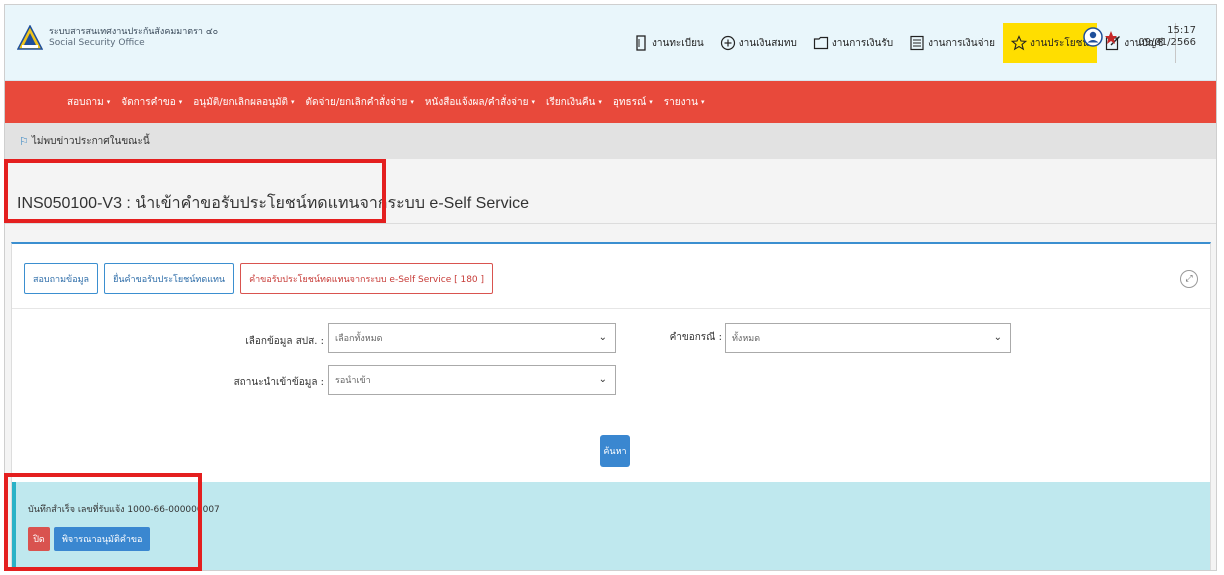 The image size is (1224, 575). Describe the element at coordinates (97, 43) in the screenshot. I see `org-subtitle: Social Security Office` at that location.